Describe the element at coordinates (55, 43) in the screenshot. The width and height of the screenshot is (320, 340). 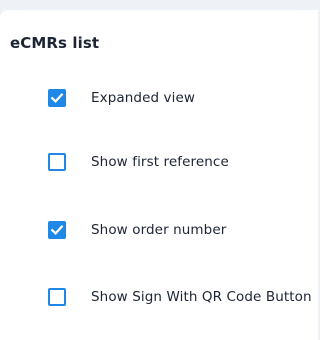
I see `panel-title: eCMRs list` at that location.